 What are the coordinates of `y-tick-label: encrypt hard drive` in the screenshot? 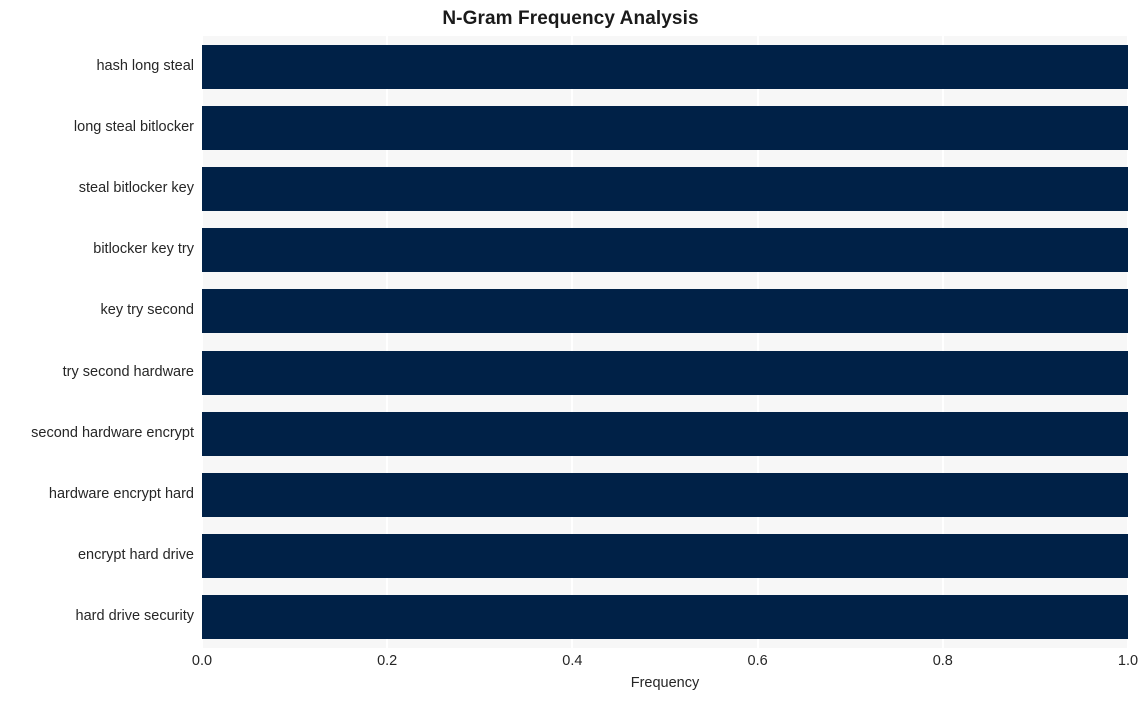 It's located at (135, 555).